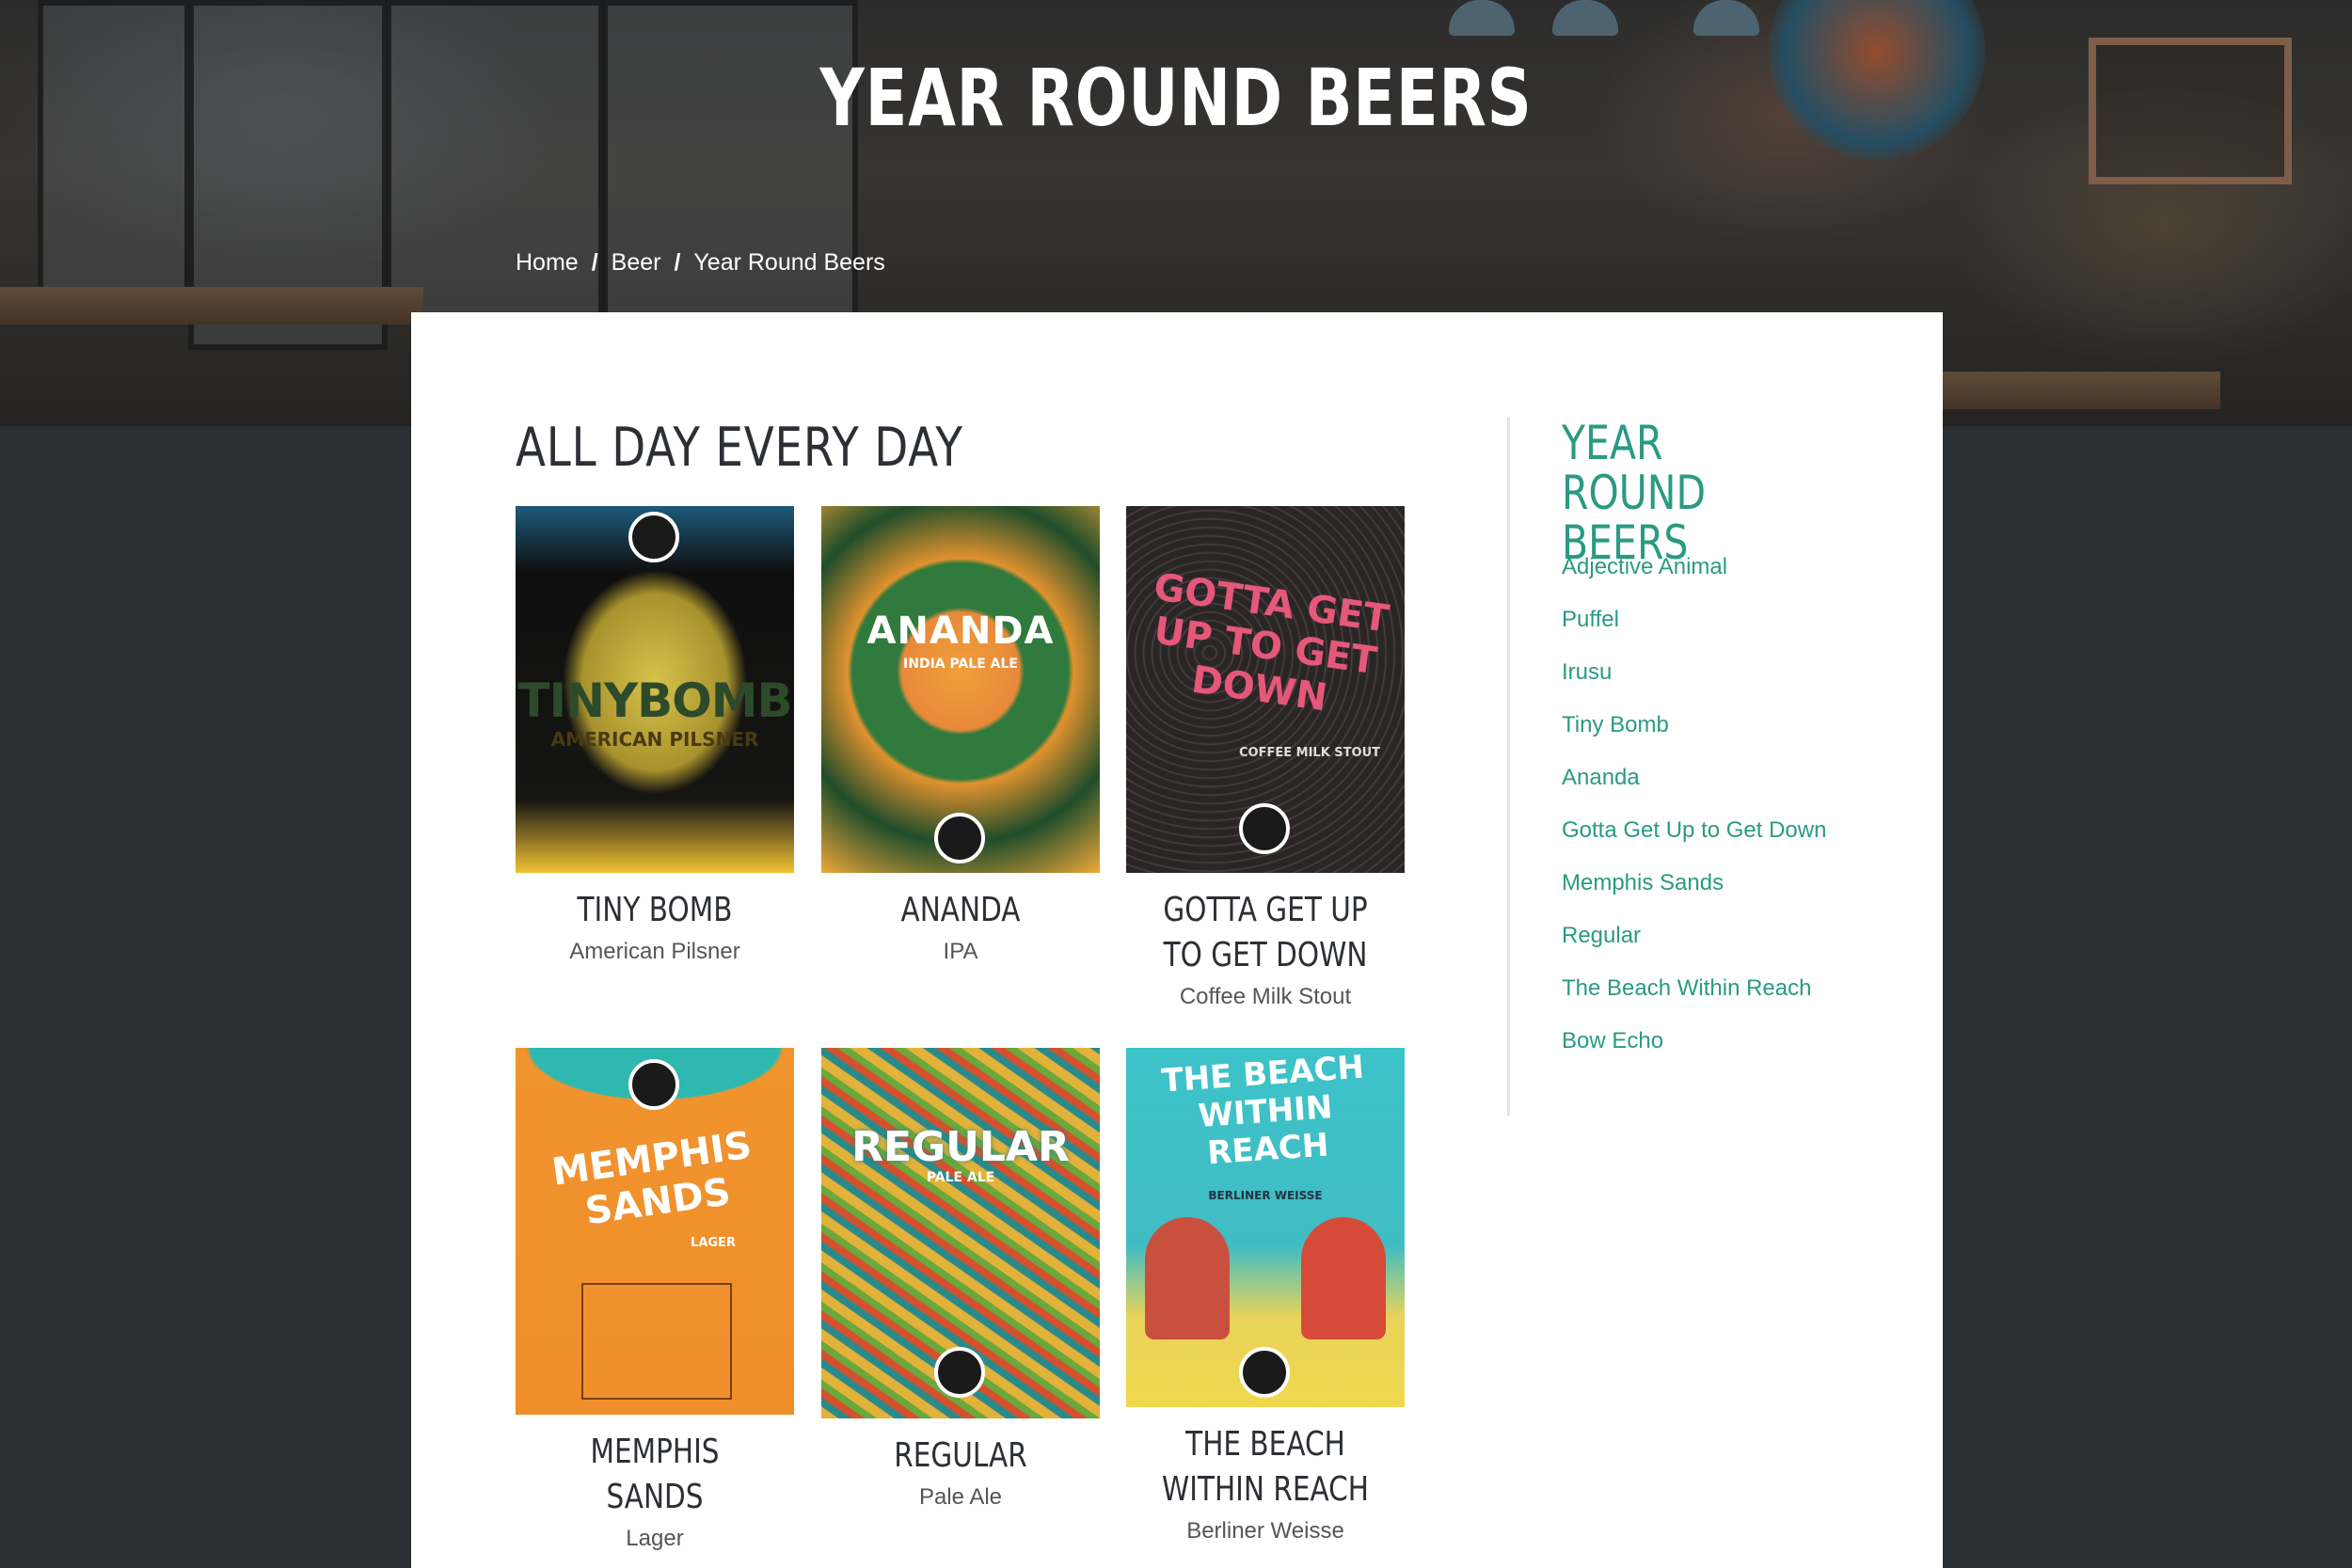 This screenshot has height=1568, width=2352. Describe the element at coordinates (547, 263) in the screenshot. I see `breadcrumb-home-link: Home` at that location.